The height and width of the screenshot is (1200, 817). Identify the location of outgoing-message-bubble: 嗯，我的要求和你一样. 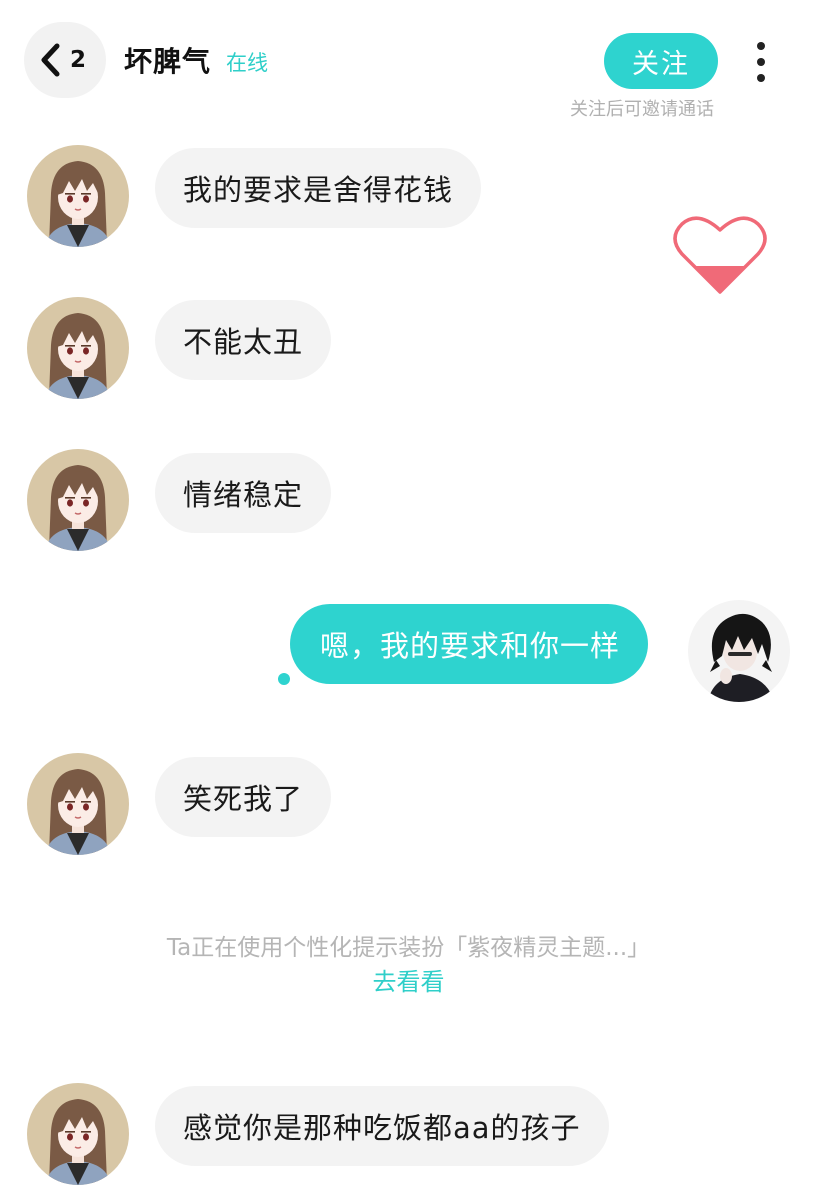
(469, 644).